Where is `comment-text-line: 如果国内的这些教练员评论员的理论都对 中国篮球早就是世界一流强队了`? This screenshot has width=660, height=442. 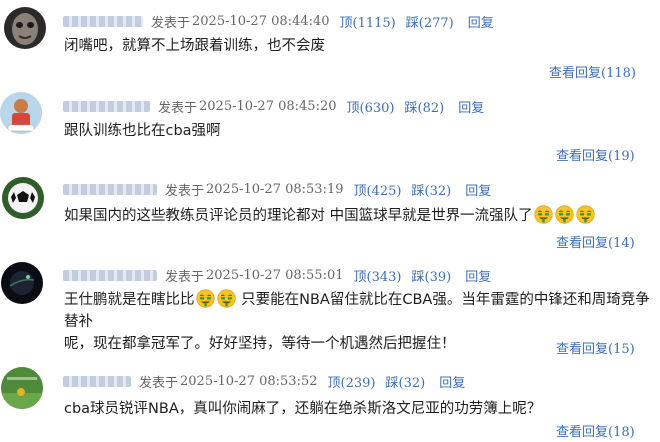 comment-text-line: 如果国内的这些教练员评论员的理论都对 中国篮球早就是世界一流强队了 is located at coordinates (330, 216).